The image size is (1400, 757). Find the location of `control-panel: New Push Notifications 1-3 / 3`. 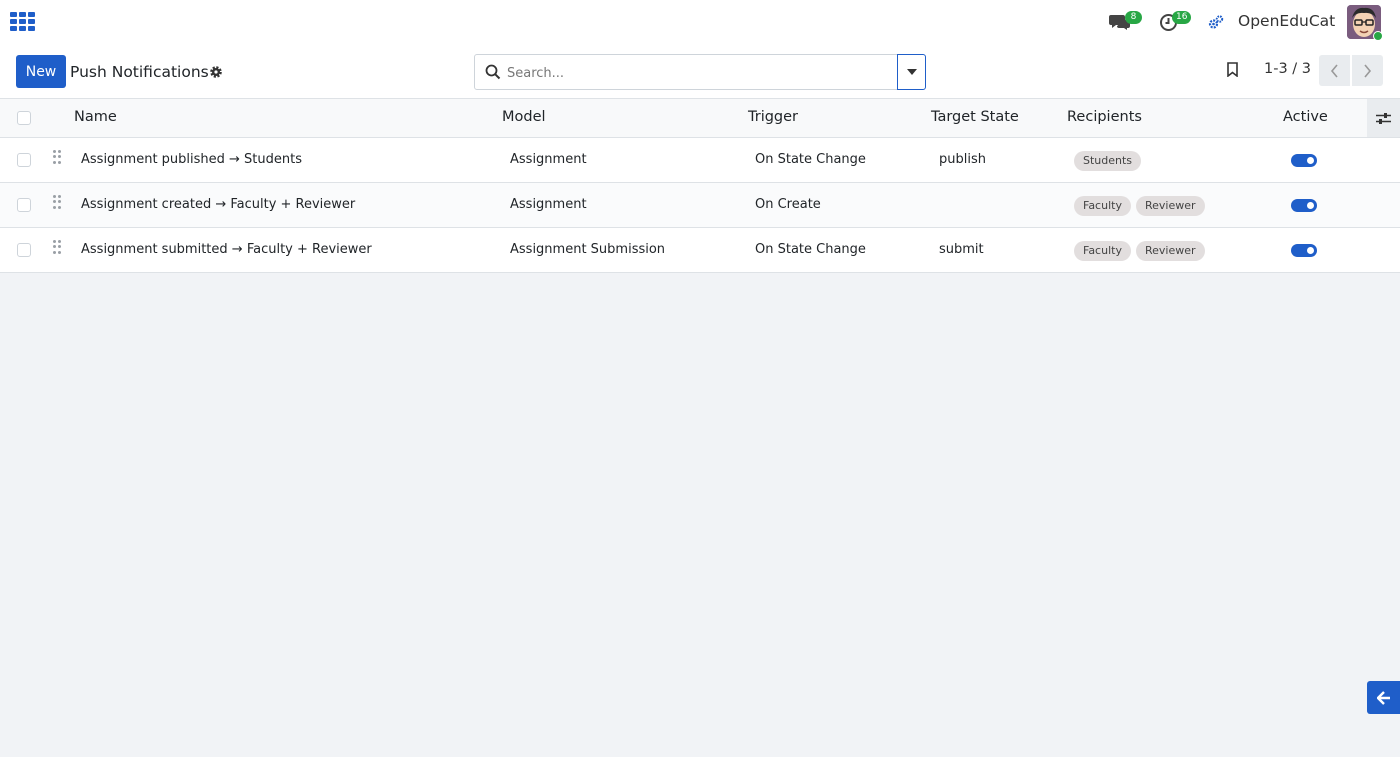

control-panel: New Push Notifications 1-3 / 3 is located at coordinates (700, 71).